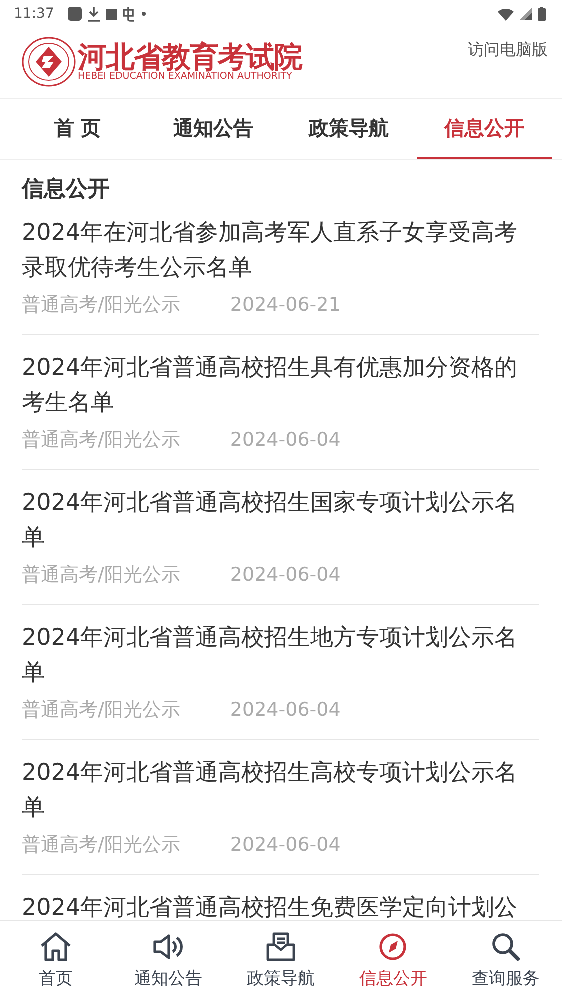 The image size is (562, 999). Describe the element at coordinates (78, 129) in the screenshot. I see `nav-tab: 首 页` at that location.